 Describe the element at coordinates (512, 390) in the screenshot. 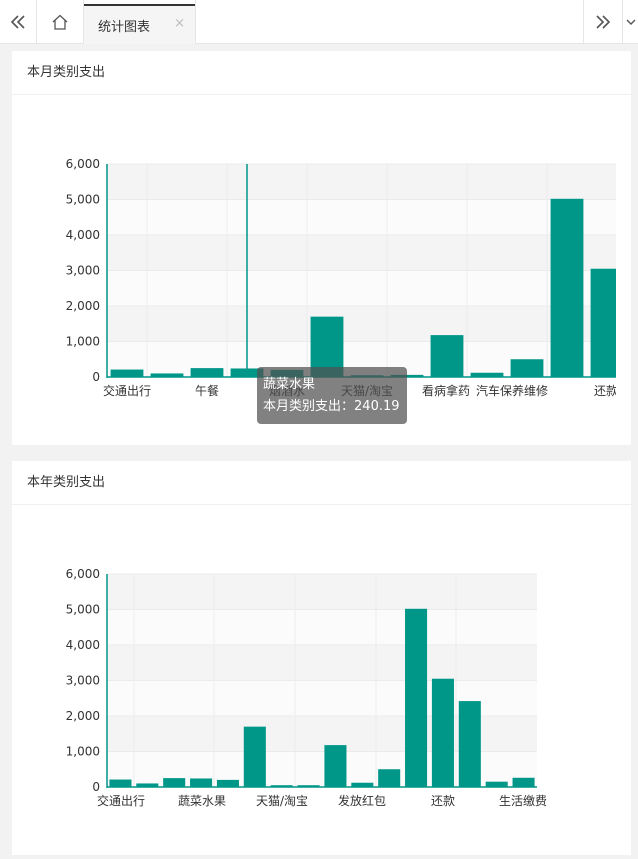

I see `x-tick-label: 汽车保养维修` at that location.